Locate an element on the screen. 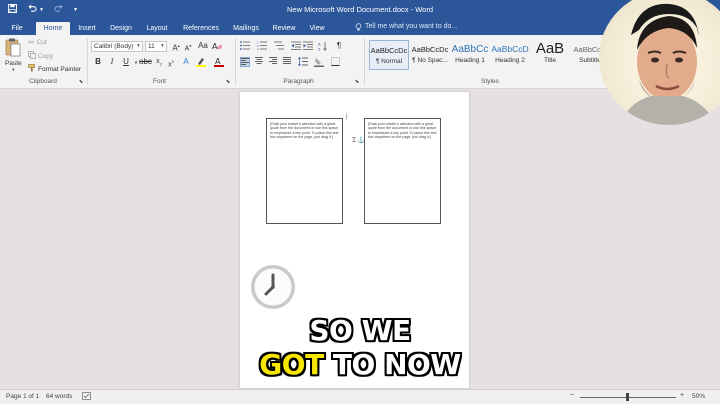  clipboard-icon is located at coordinates (13, 48).